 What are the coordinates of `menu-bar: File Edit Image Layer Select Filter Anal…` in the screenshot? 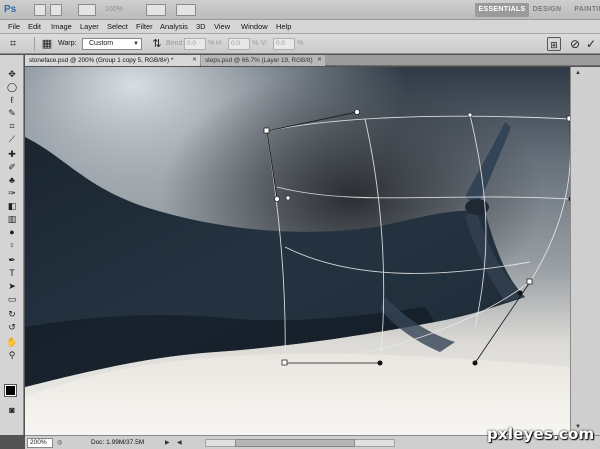 It's located at (300, 27).